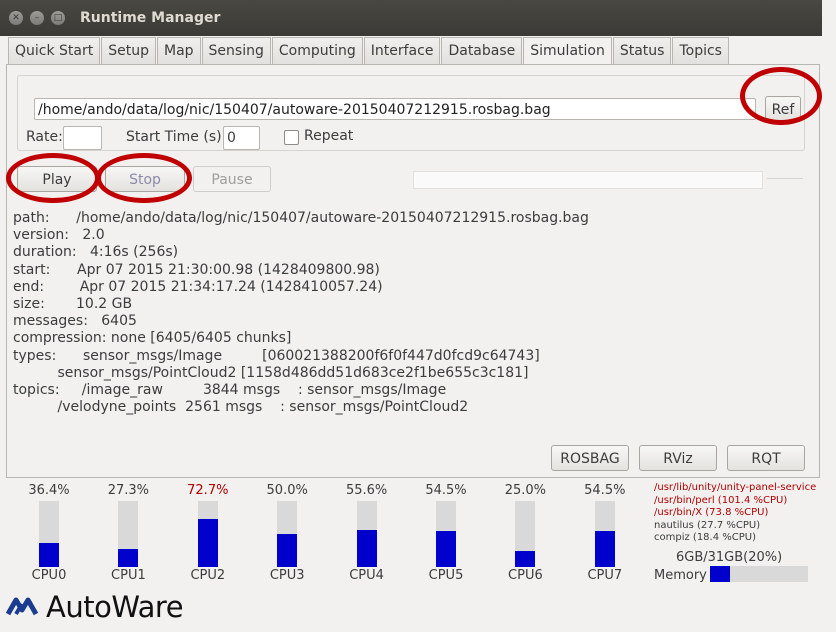 The image size is (836, 632). I want to click on tab-topics: Topics, so click(700, 50).